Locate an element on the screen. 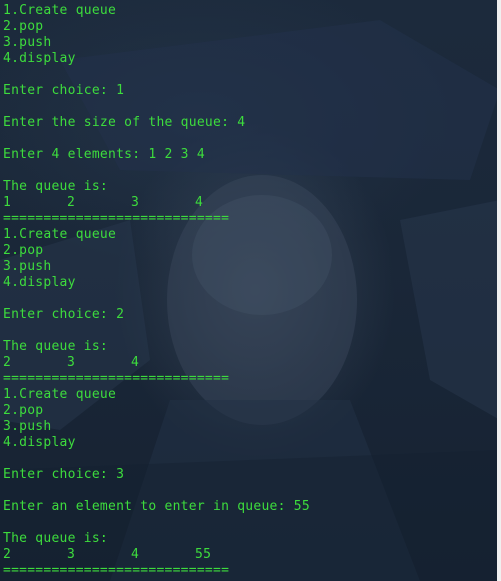  terminal-line: Enter choice: 3 is located at coordinates (64, 474).